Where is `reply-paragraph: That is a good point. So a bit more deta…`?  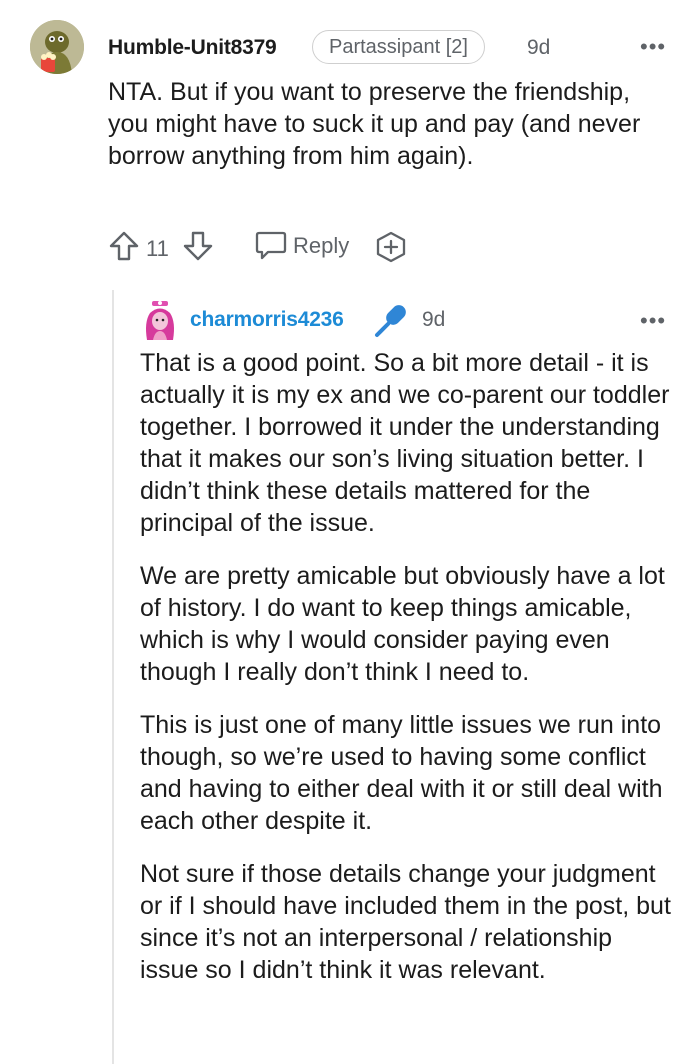
reply-paragraph: That is a good point. So a bit more deta… is located at coordinates (405, 443).